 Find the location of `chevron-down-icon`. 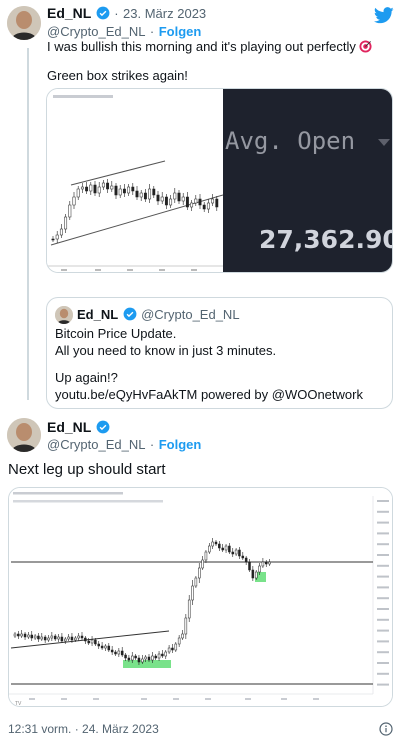

chevron-down-icon is located at coordinates (384, 142).